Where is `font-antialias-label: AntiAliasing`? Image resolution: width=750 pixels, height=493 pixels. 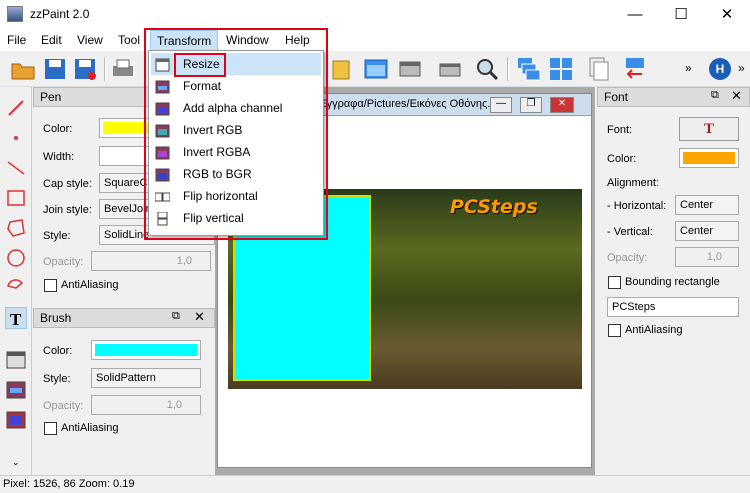 font-antialias-label: AntiAliasing is located at coordinates (654, 330).